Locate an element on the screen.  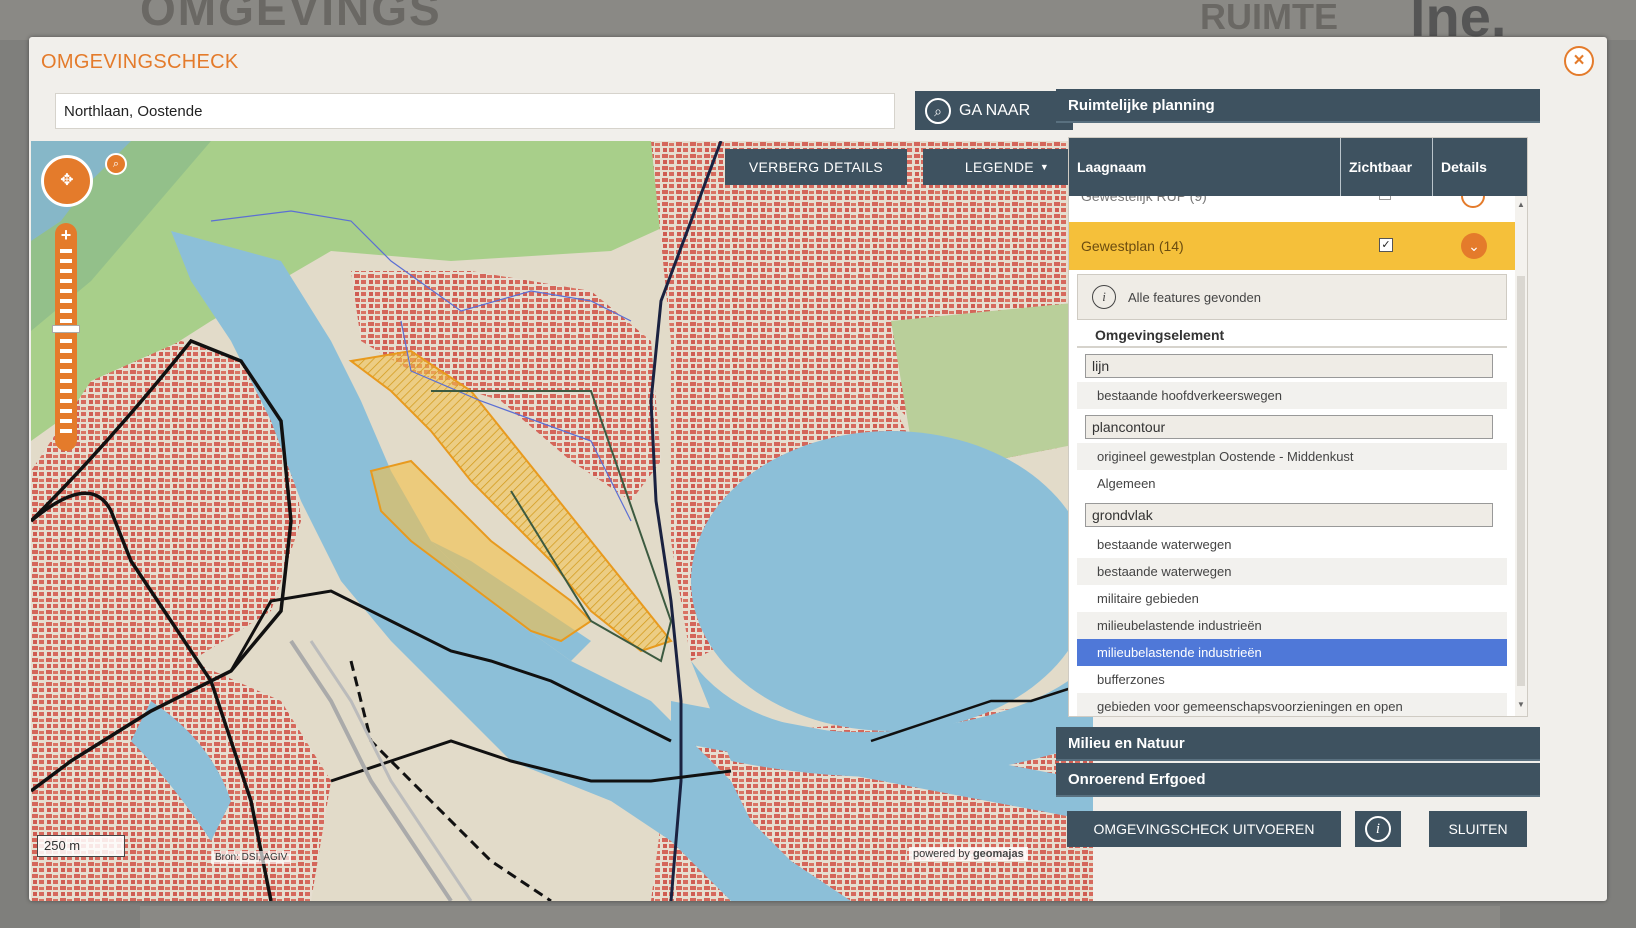
zoom-slider: + is located at coordinates (66, 337).